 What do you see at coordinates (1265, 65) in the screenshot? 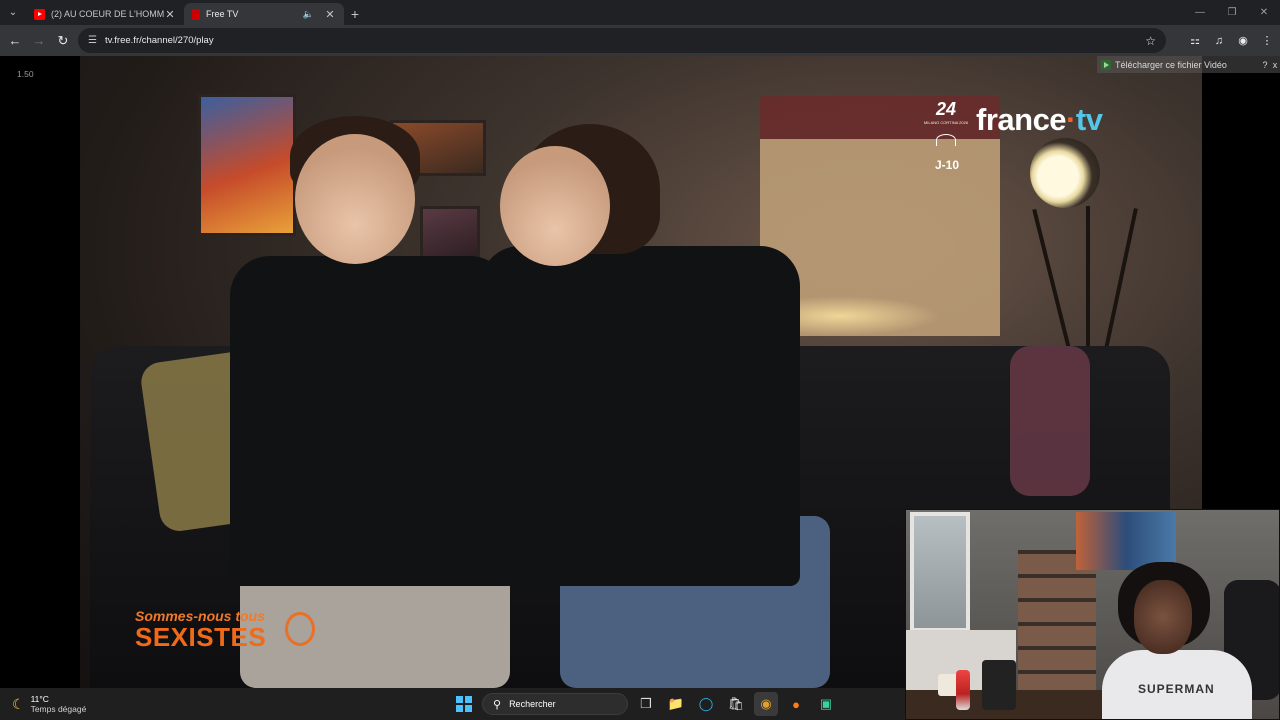
I see `download-help-button: ?` at bounding box center [1265, 65].